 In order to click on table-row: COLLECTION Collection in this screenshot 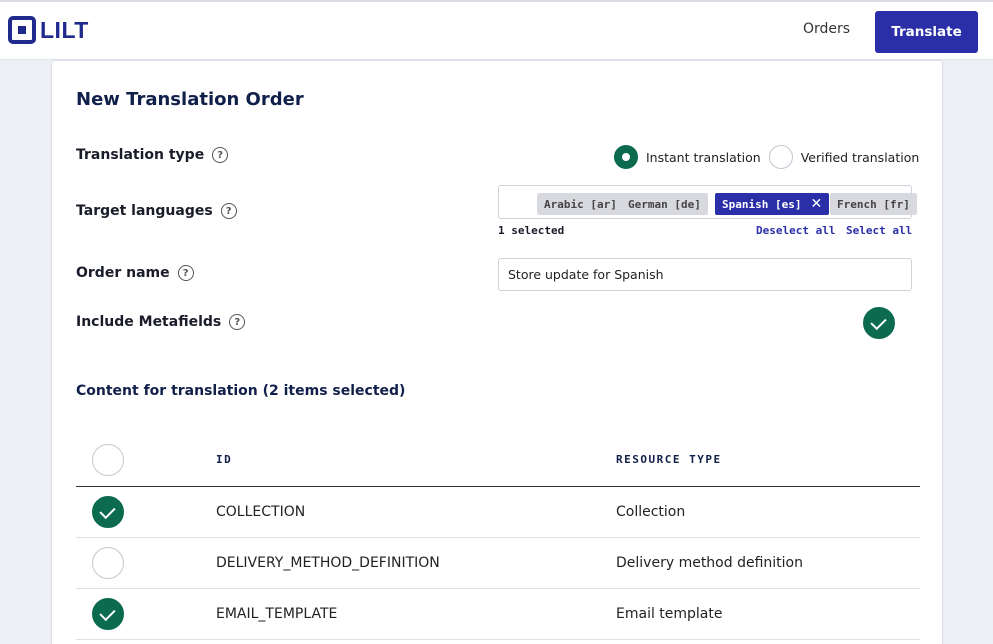, I will do `click(498, 512)`.